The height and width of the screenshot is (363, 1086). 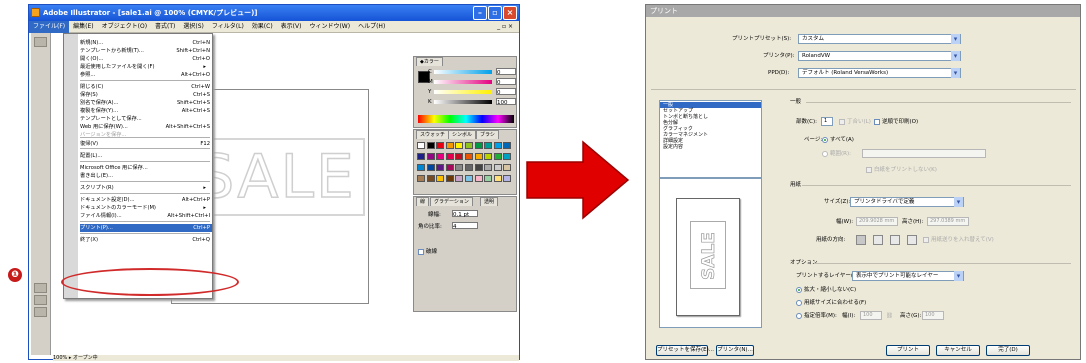 What do you see at coordinates (825, 154) in the screenshot?
I see `pages-range-radio` at bounding box center [825, 154].